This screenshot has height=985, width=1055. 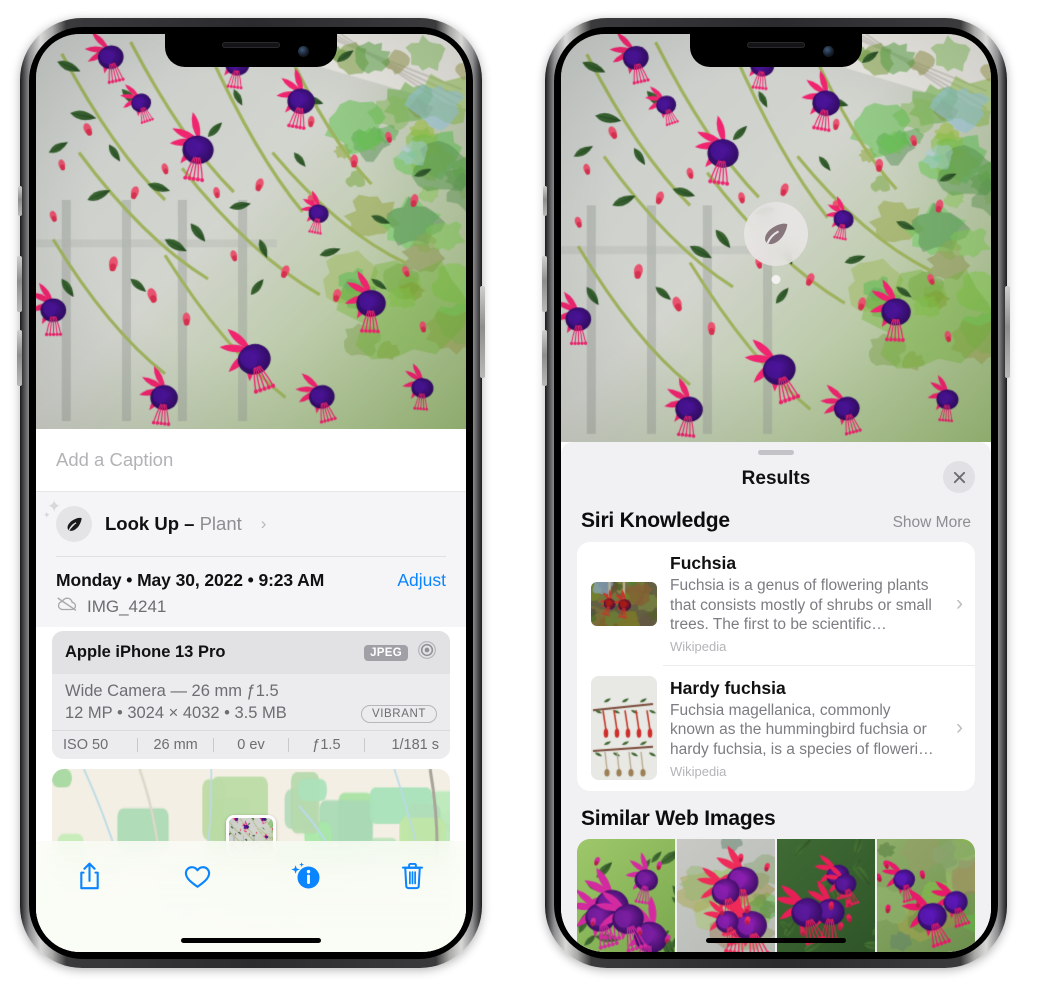 What do you see at coordinates (326, 745) in the screenshot?
I see `exif-value: ƒ1.5` at bounding box center [326, 745].